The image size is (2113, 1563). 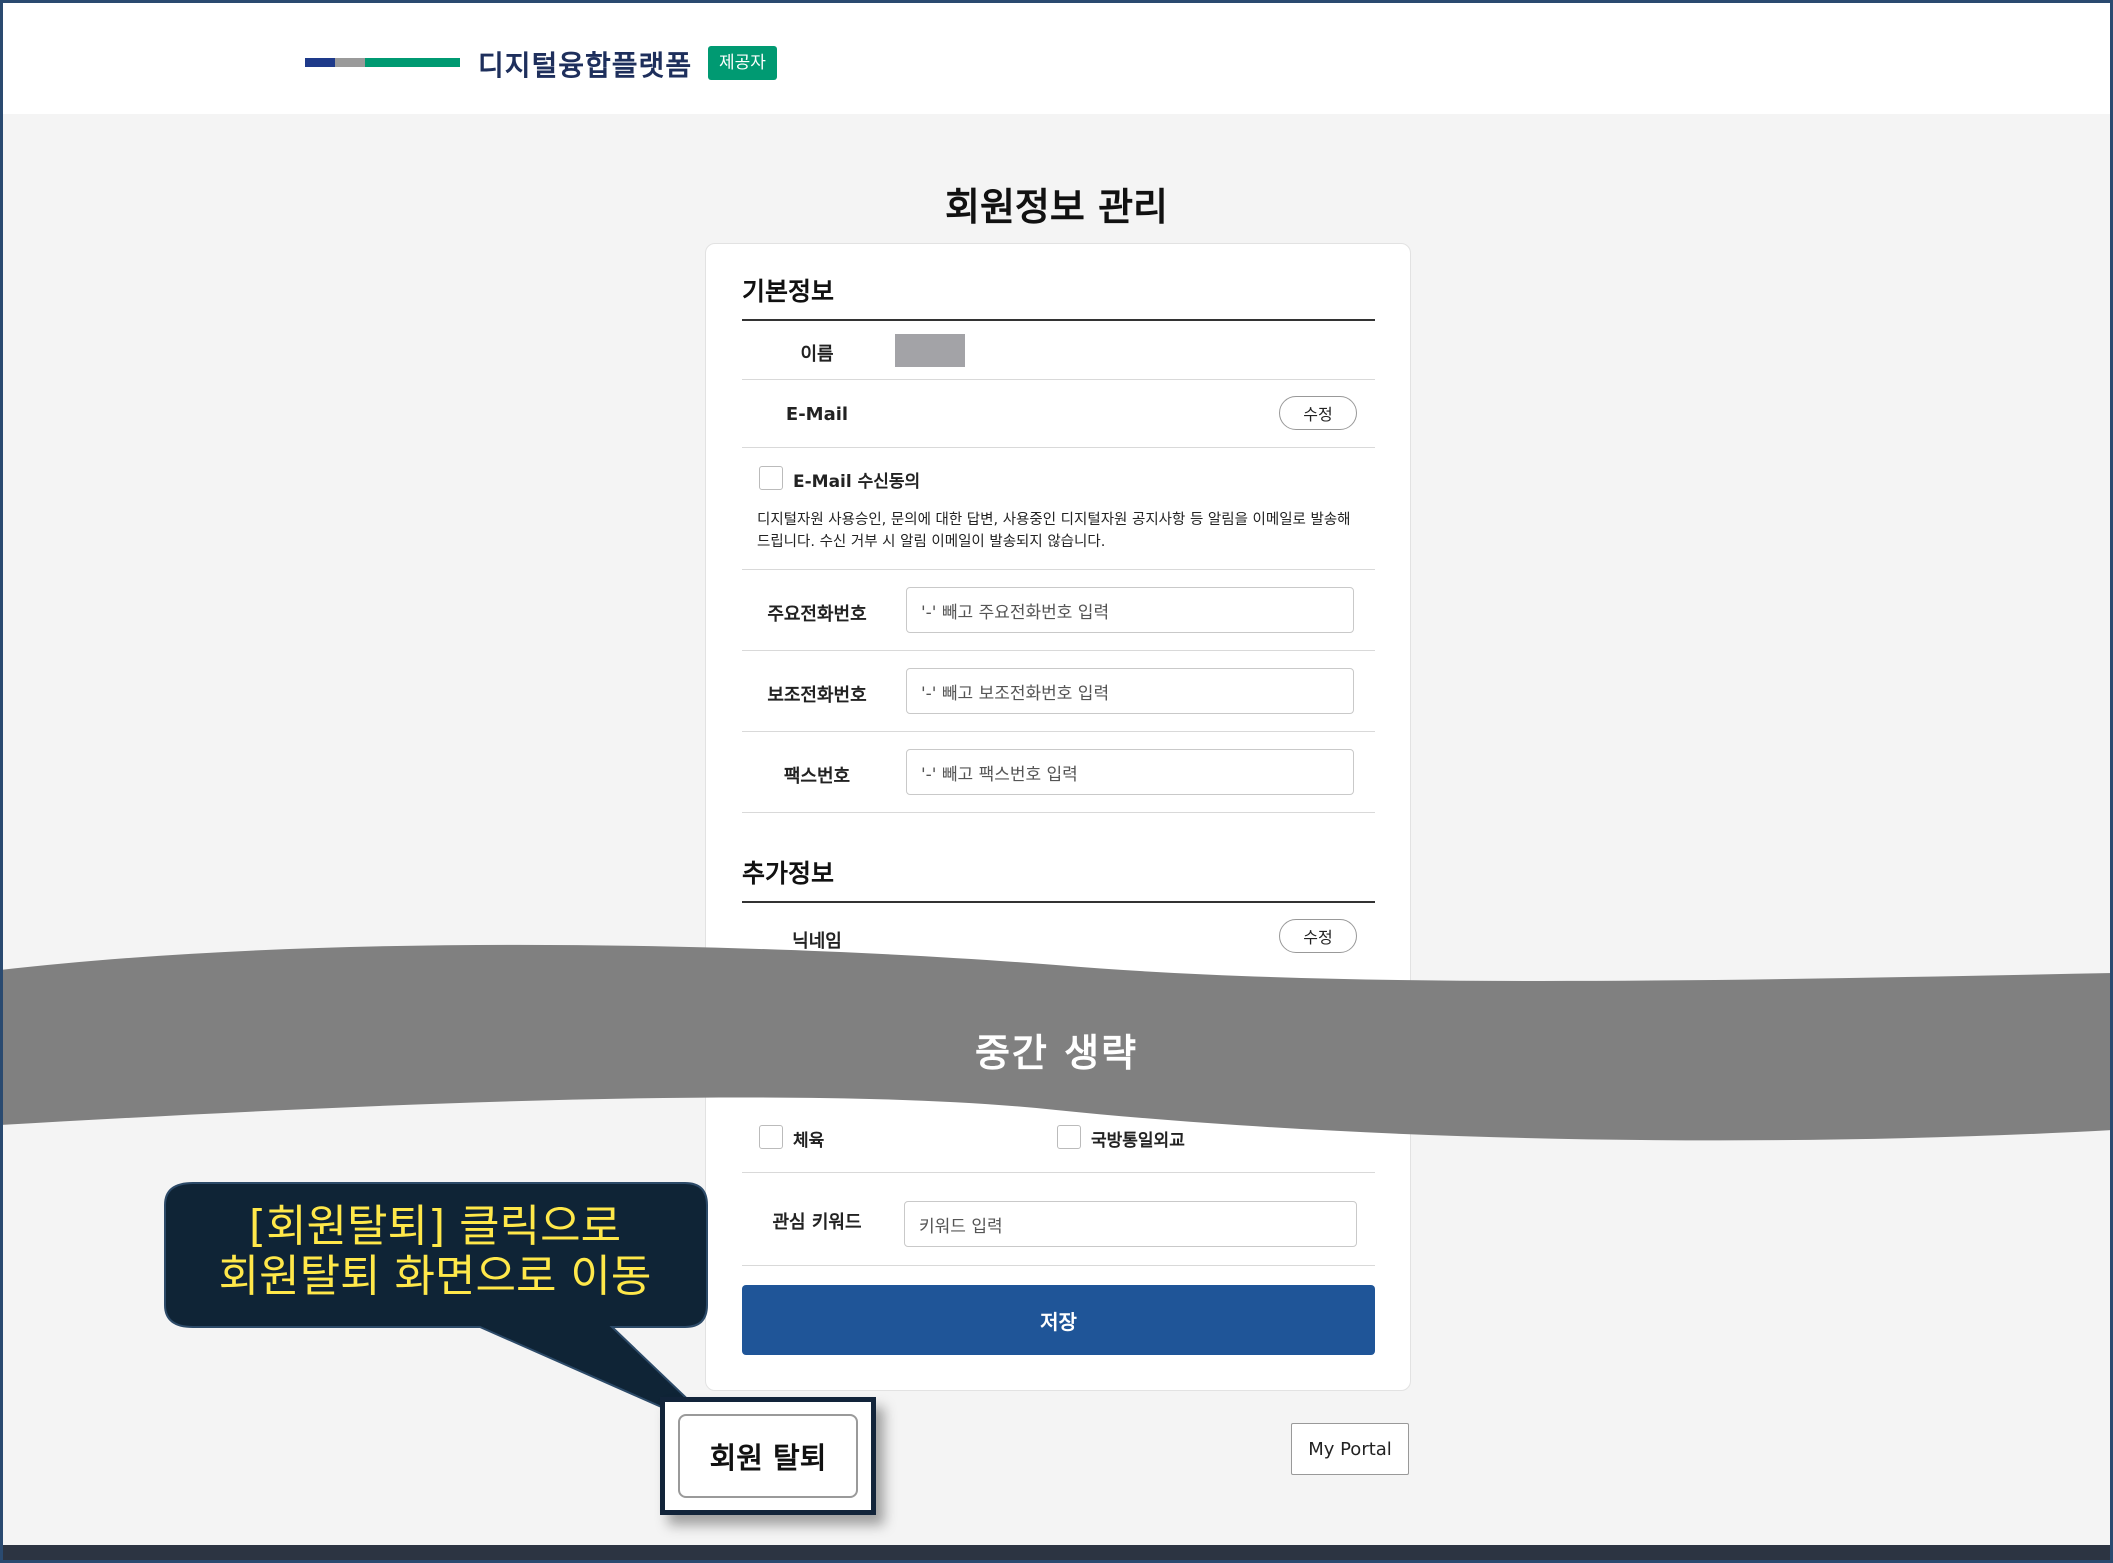 What do you see at coordinates (768, 1456) in the screenshot?
I see `withdraw-button: 회원 탈퇴` at bounding box center [768, 1456].